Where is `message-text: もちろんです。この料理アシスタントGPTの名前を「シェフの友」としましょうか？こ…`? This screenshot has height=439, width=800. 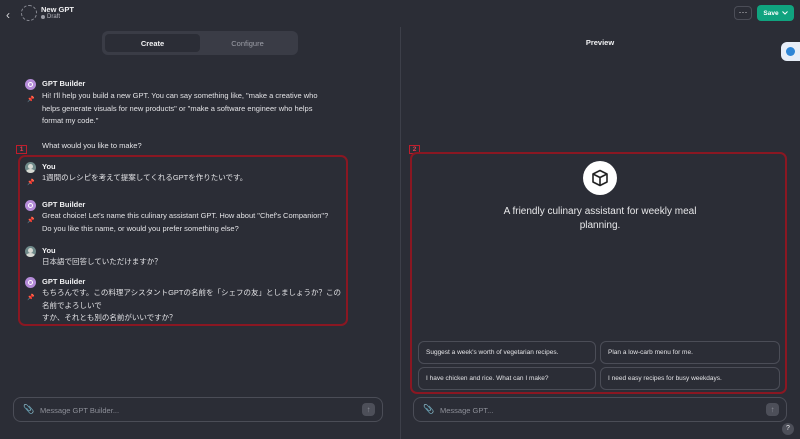
message-text: もちろんです。この料理アシスタントGPTの名前を「シェフの友」としましょうか？こ… is located at coordinates (192, 306).